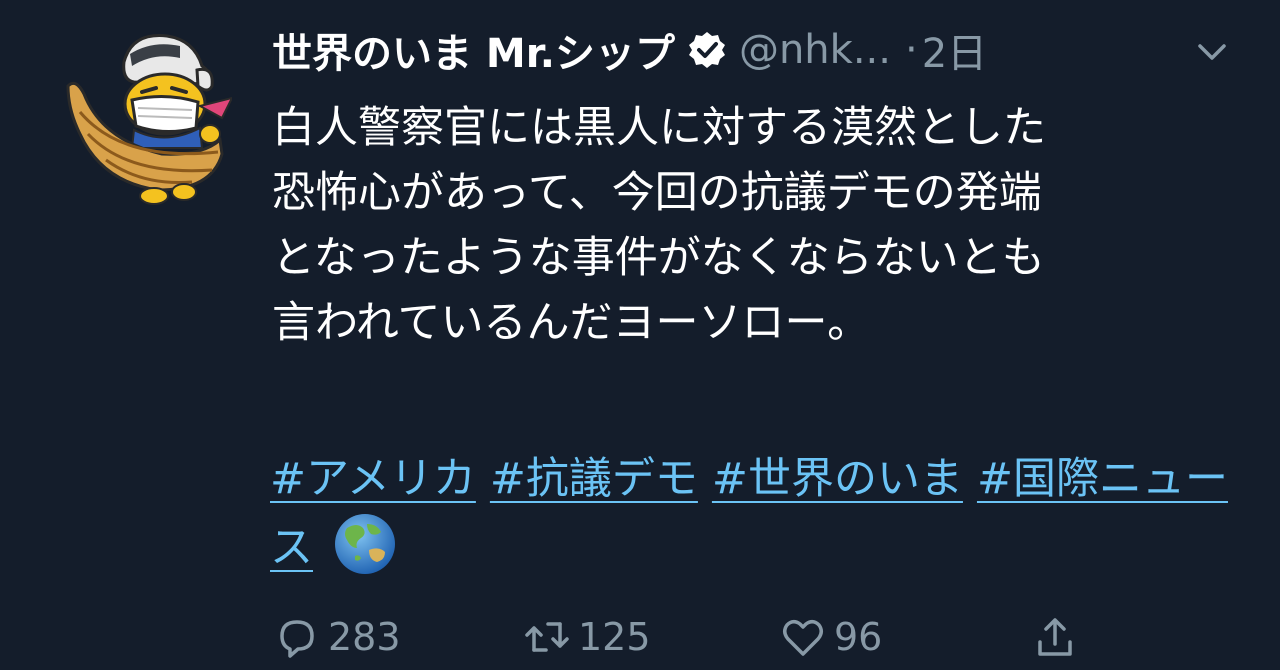 This screenshot has height=670, width=1280. Describe the element at coordinates (803, 638) in the screenshot. I see `heart-icon` at that location.